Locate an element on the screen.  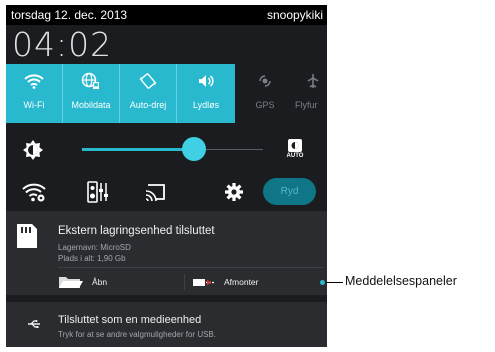
notification-title: Ekstern lagringsenhed tilsluttet is located at coordinates (136, 231).